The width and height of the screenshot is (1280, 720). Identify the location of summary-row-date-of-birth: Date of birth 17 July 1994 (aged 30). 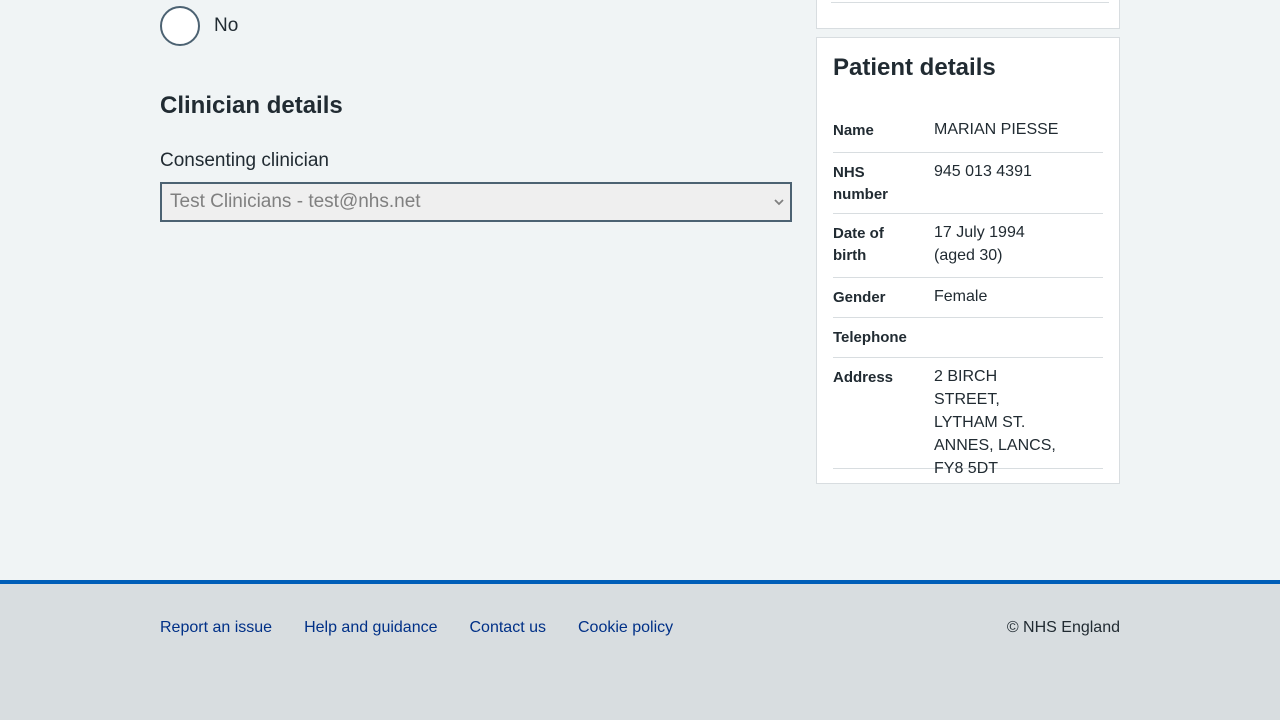
(968, 246).